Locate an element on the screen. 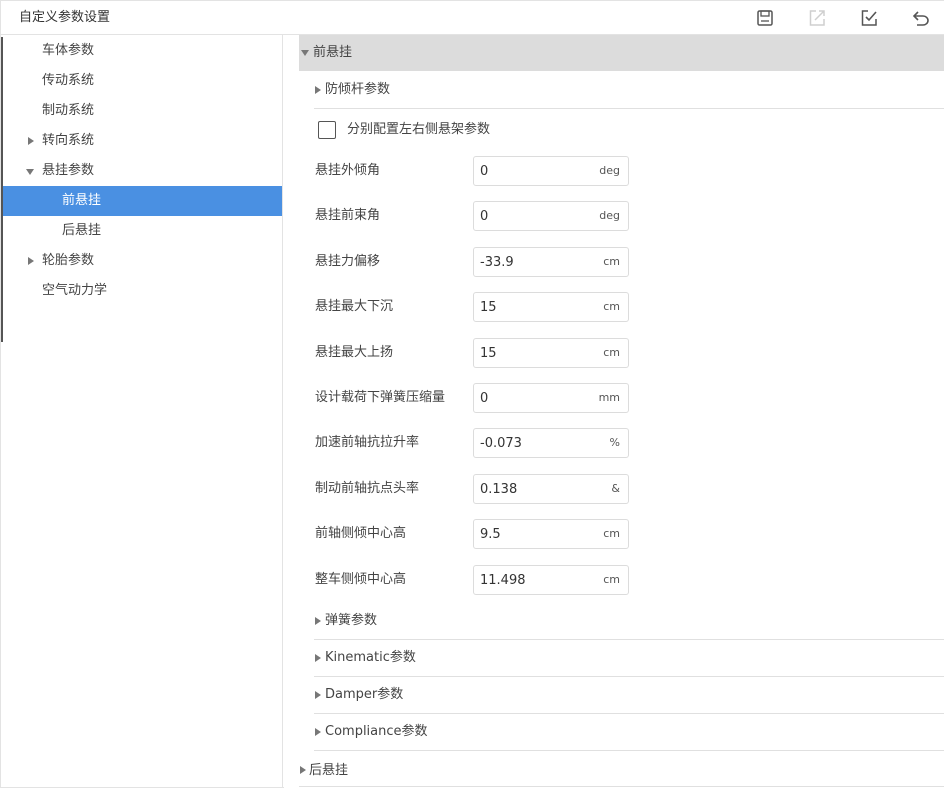 The image size is (944, 788). param-label: 加速前轴抗拉升率 is located at coordinates (367, 442).